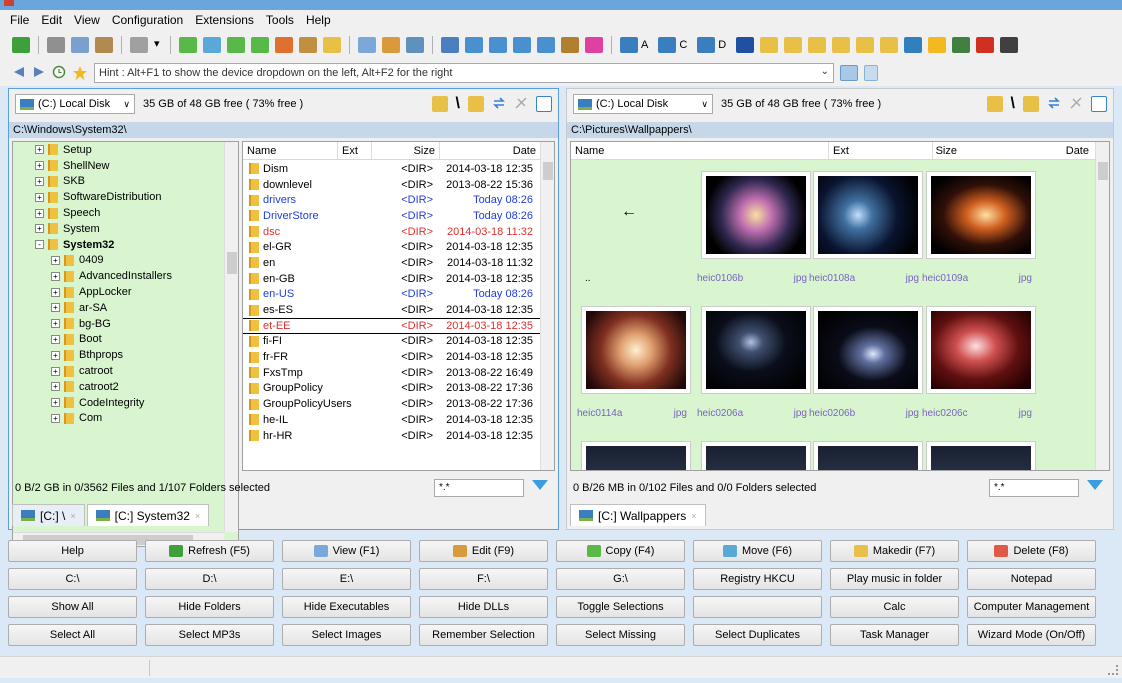 The height and width of the screenshot is (683, 1122). What do you see at coordinates (894, 551) in the screenshot?
I see `custom-button: Makedir (F7)` at bounding box center [894, 551].